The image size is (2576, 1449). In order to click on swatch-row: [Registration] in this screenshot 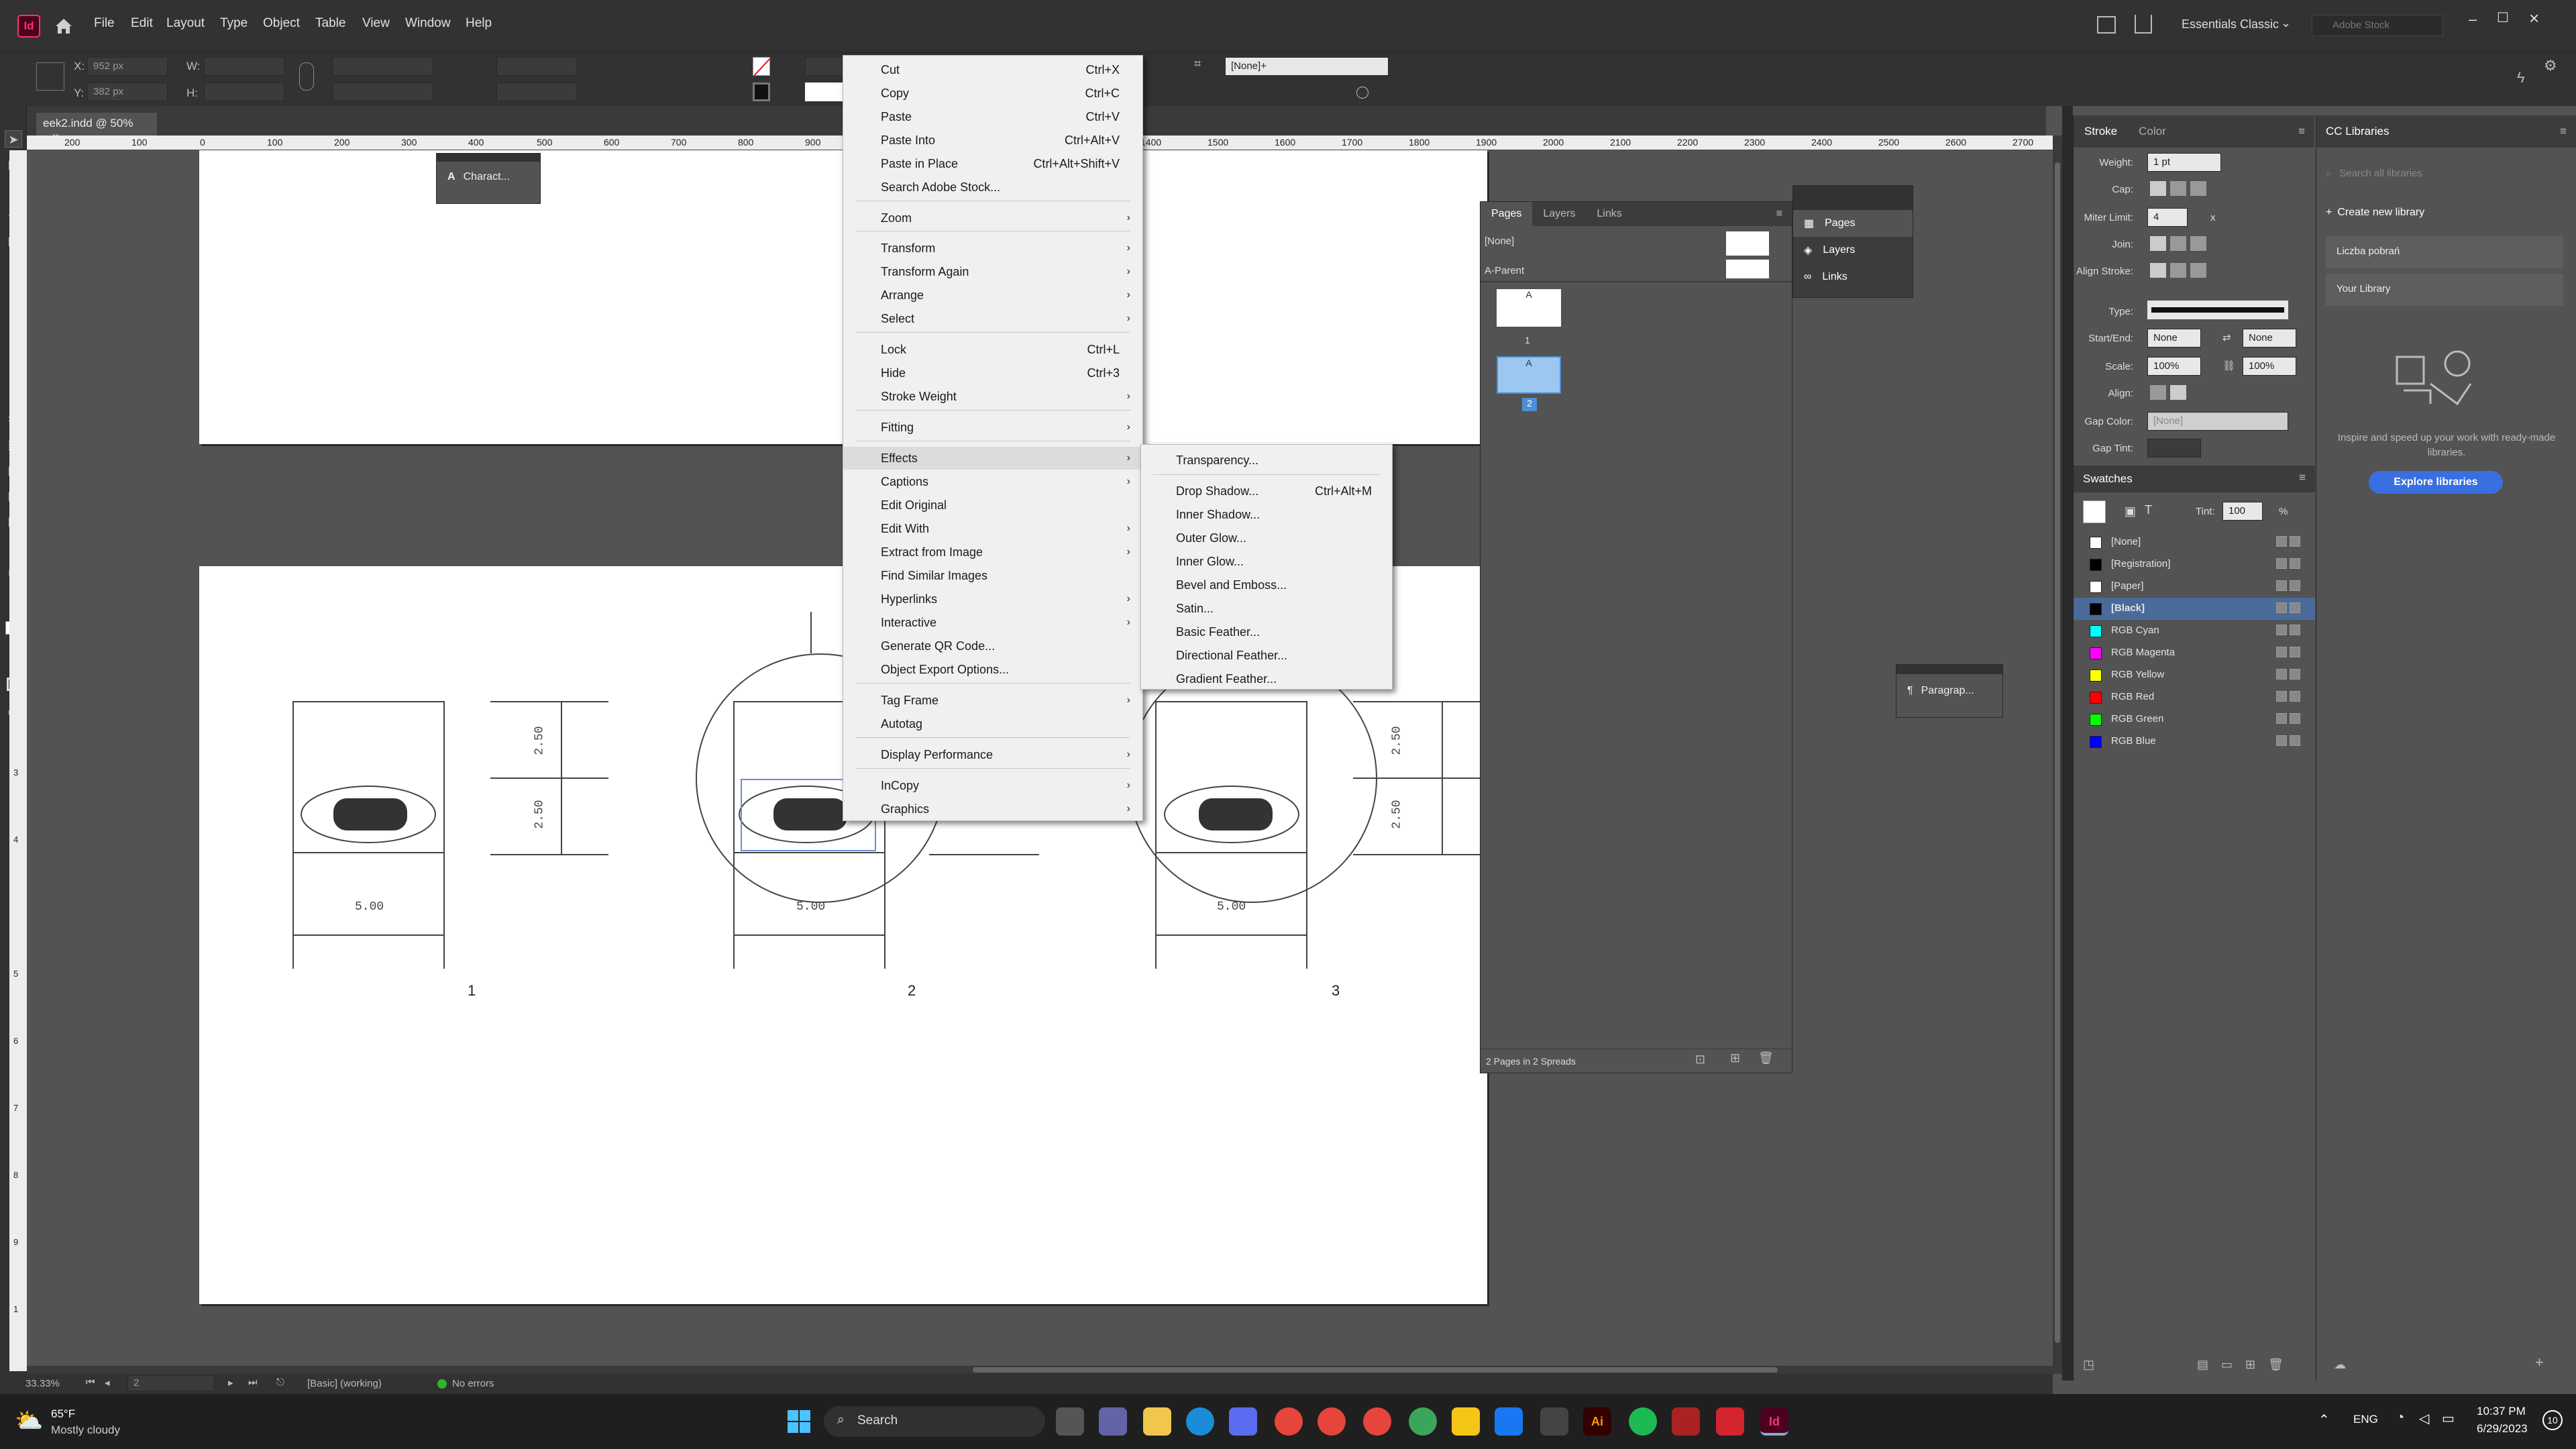, I will do `click(2194, 564)`.